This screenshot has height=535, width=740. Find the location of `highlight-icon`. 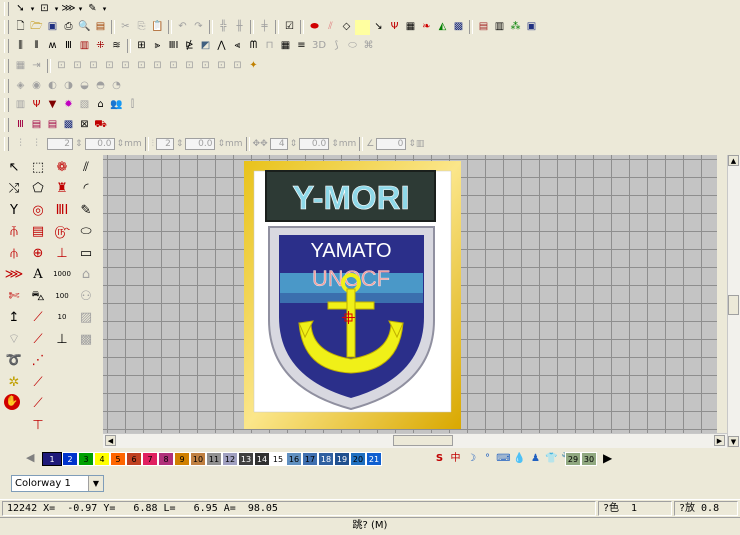

highlight-icon is located at coordinates (362, 27).